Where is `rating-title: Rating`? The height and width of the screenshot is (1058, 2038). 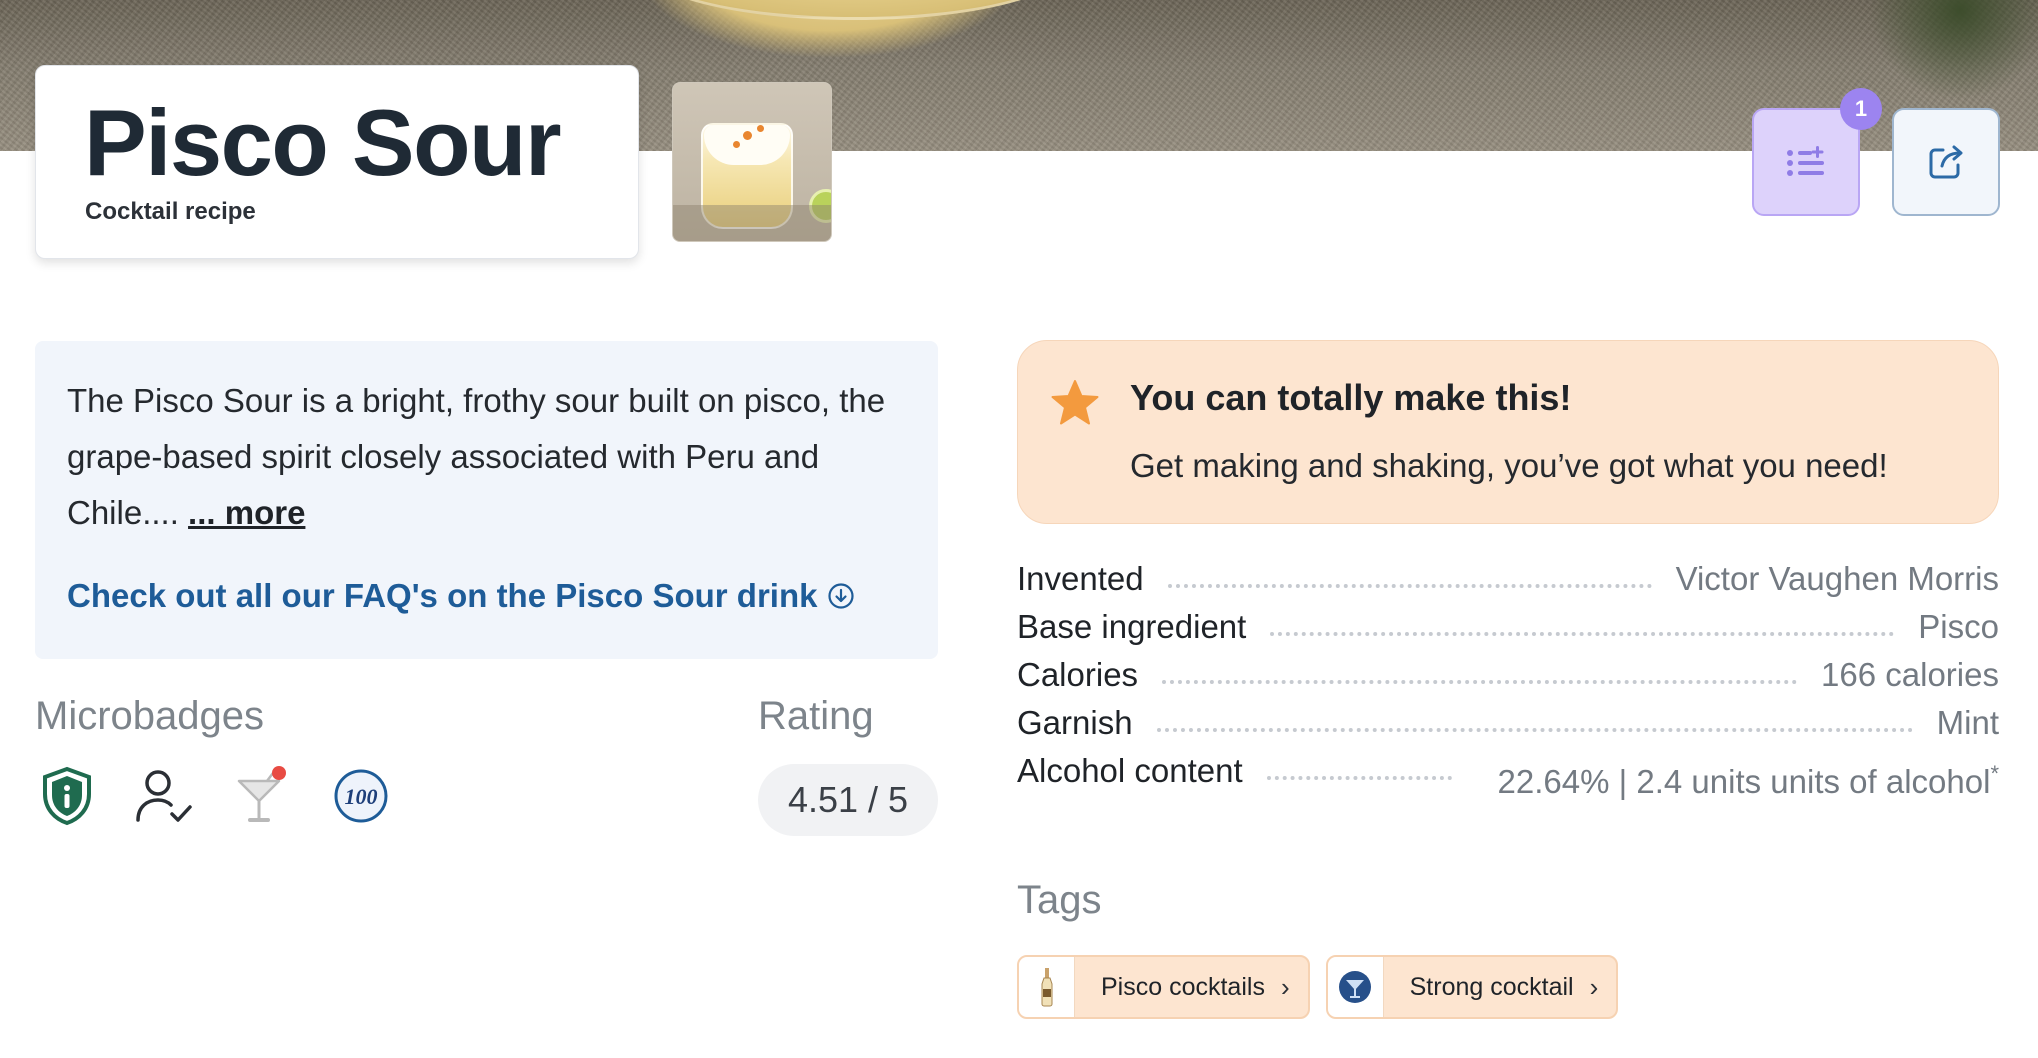
rating-title: Rating is located at coordinates (816, 716).